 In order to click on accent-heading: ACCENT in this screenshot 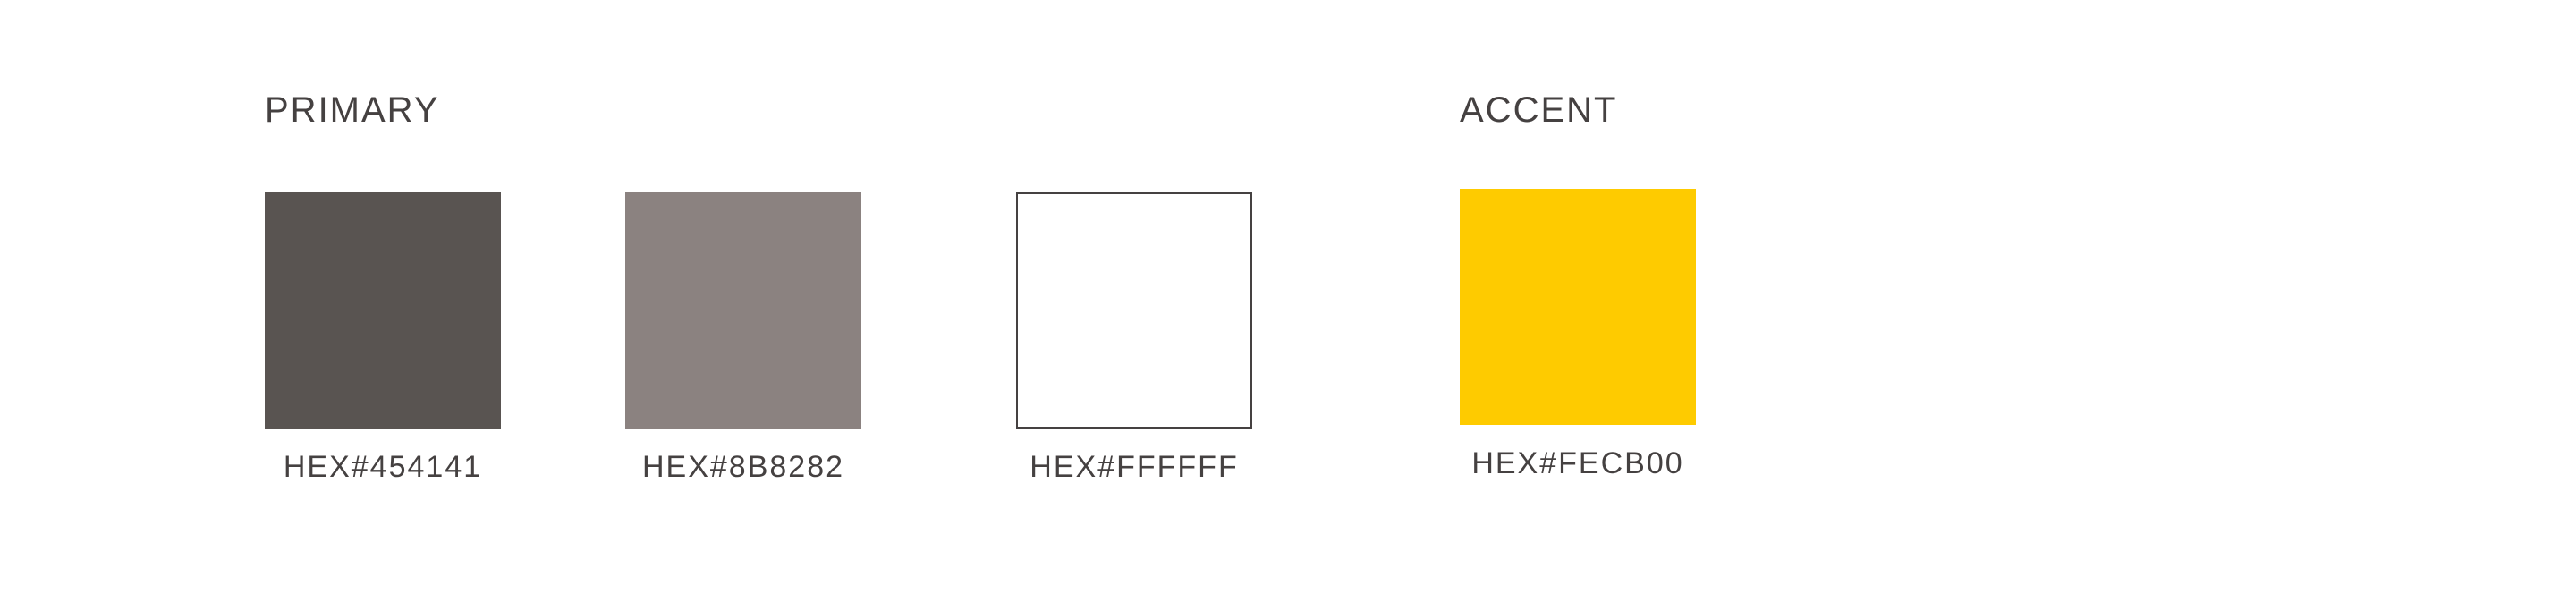, I will do `click(1539, 110)`.